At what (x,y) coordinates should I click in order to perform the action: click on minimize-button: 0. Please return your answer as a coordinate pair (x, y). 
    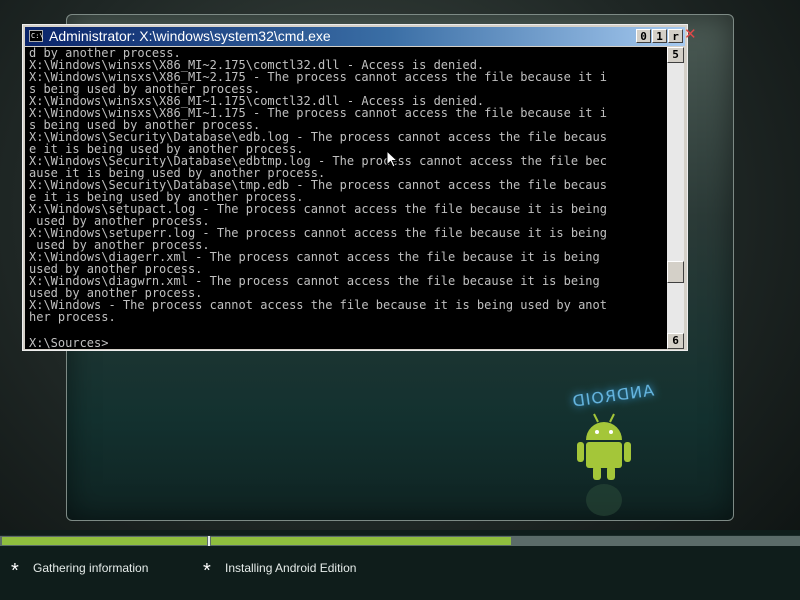
    Looking at the image, I should click on (643, 36).